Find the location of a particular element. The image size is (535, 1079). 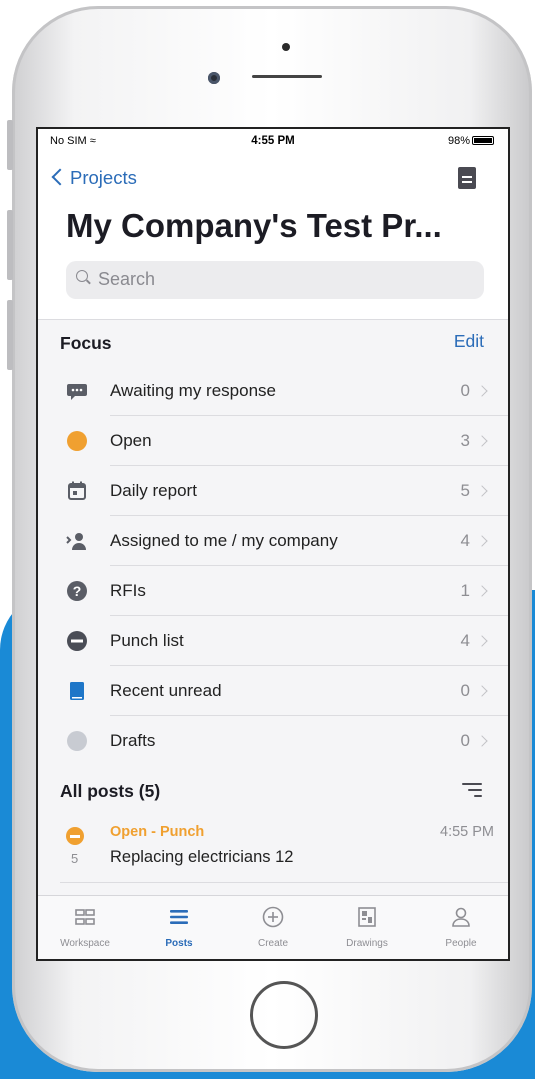

focus-item-count: 3 is located at coordinates (465, 440).